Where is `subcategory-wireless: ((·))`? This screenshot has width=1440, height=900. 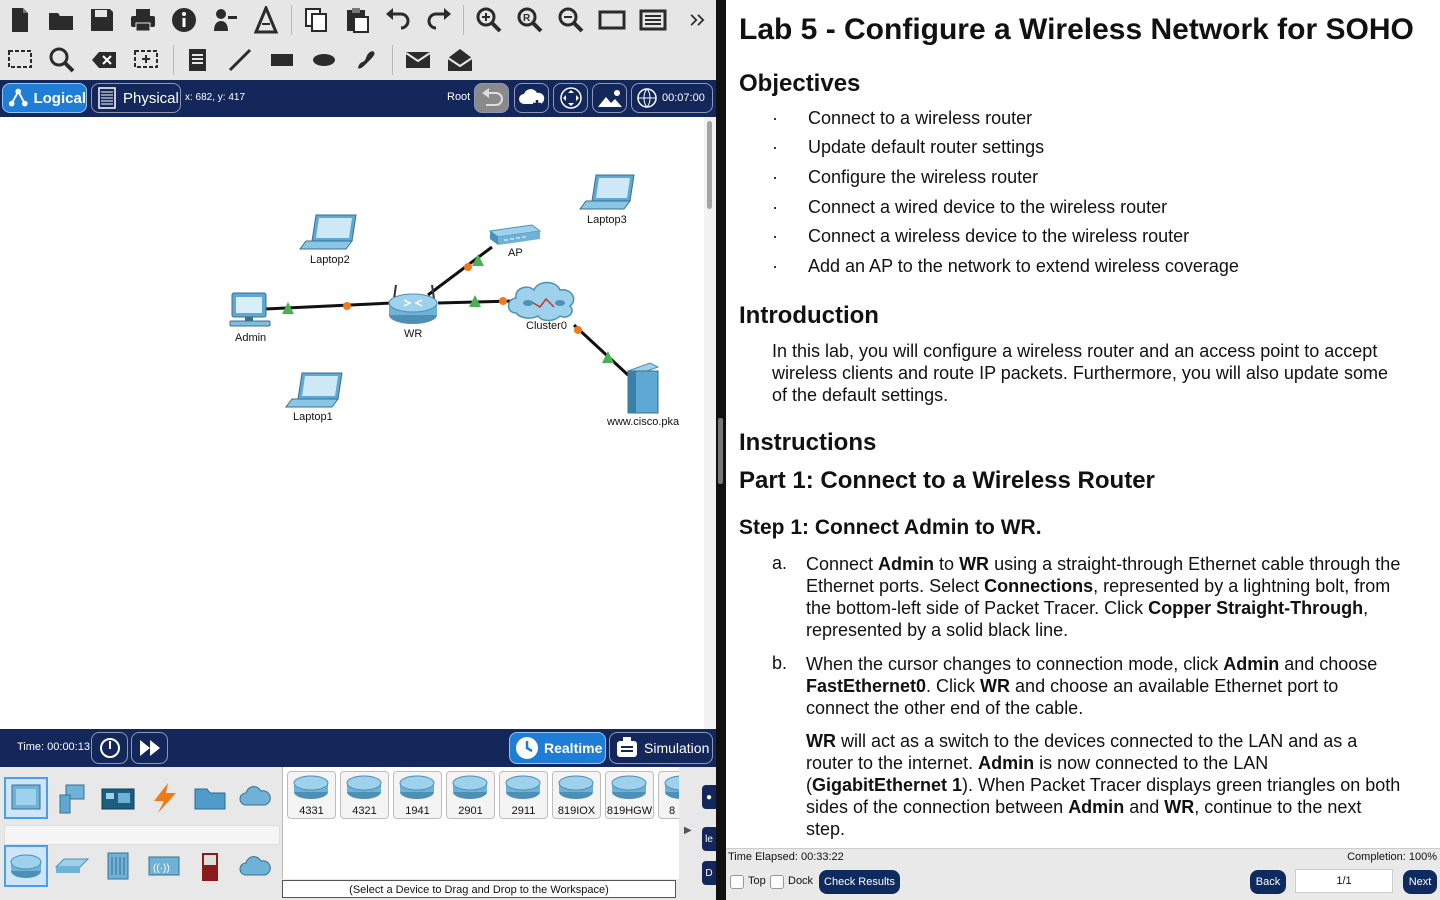
subcategory-wireless: ((·)) is located at coordinates (164, 866).